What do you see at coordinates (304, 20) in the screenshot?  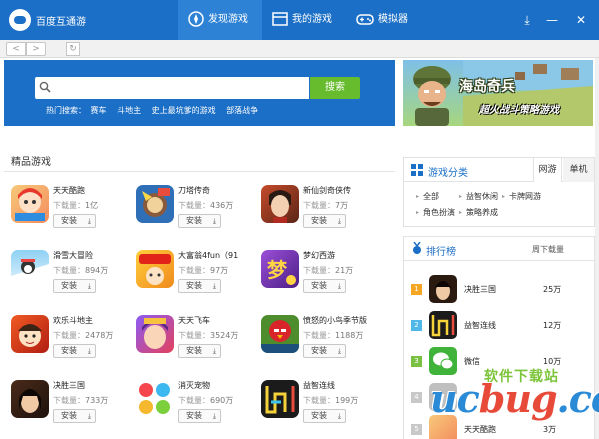 I see `tab-my-games: 我的游戏` at bounding box center [304, 20].